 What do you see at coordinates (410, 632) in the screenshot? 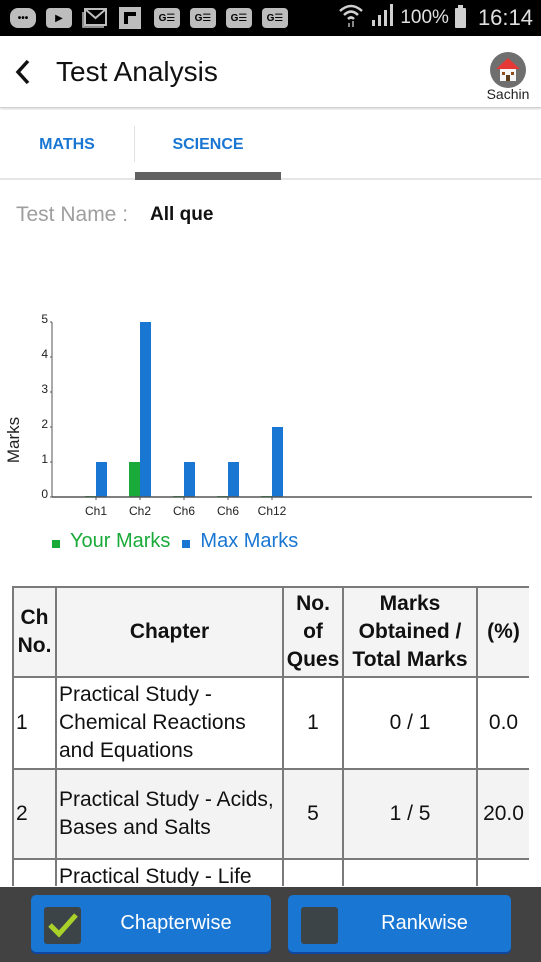
I see `header-marks: Marks Obtained / Total Marks` at bounding box center [410, 632].